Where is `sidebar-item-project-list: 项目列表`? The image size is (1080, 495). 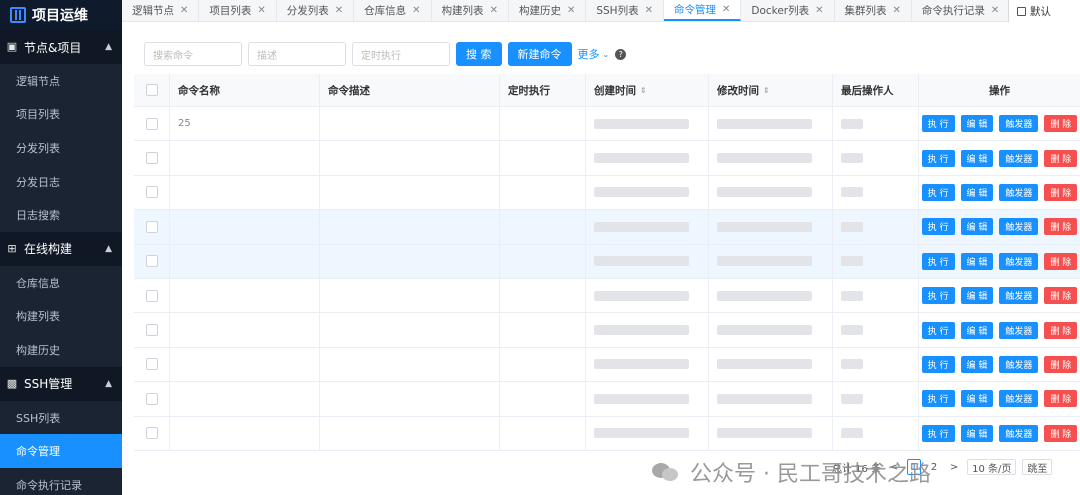
sidebar-item-project-list: 项目列表 is located at coordinates (61, 114).